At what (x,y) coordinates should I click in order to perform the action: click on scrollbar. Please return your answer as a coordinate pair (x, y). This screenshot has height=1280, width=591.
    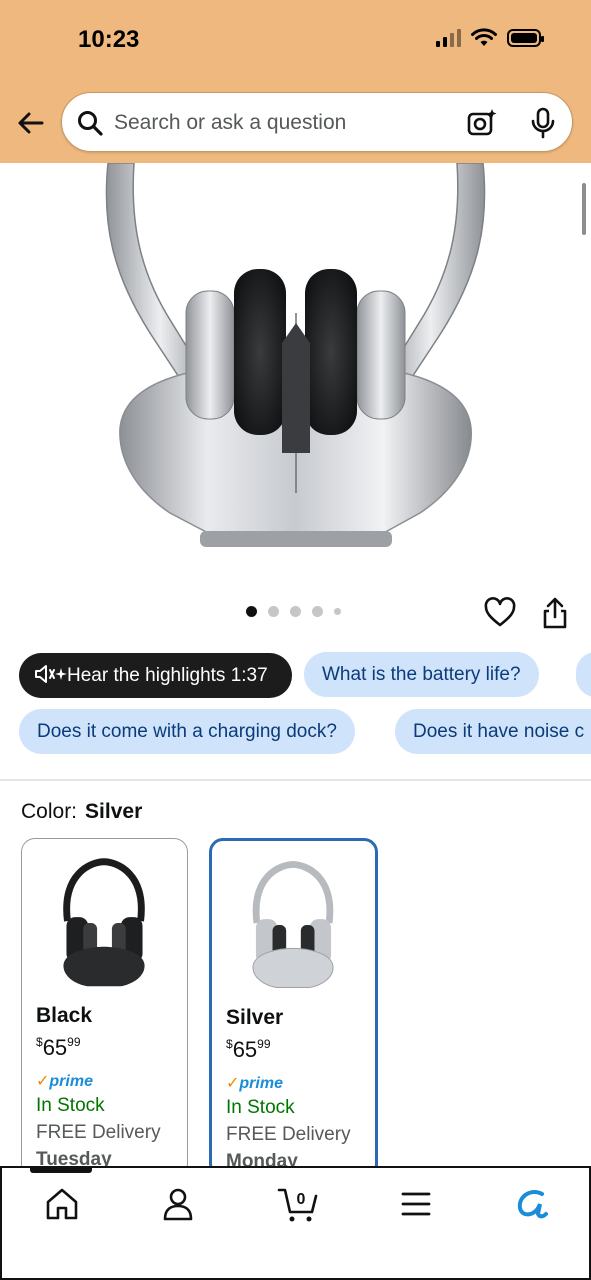
    Looking at the image, I should click on (584, 209).